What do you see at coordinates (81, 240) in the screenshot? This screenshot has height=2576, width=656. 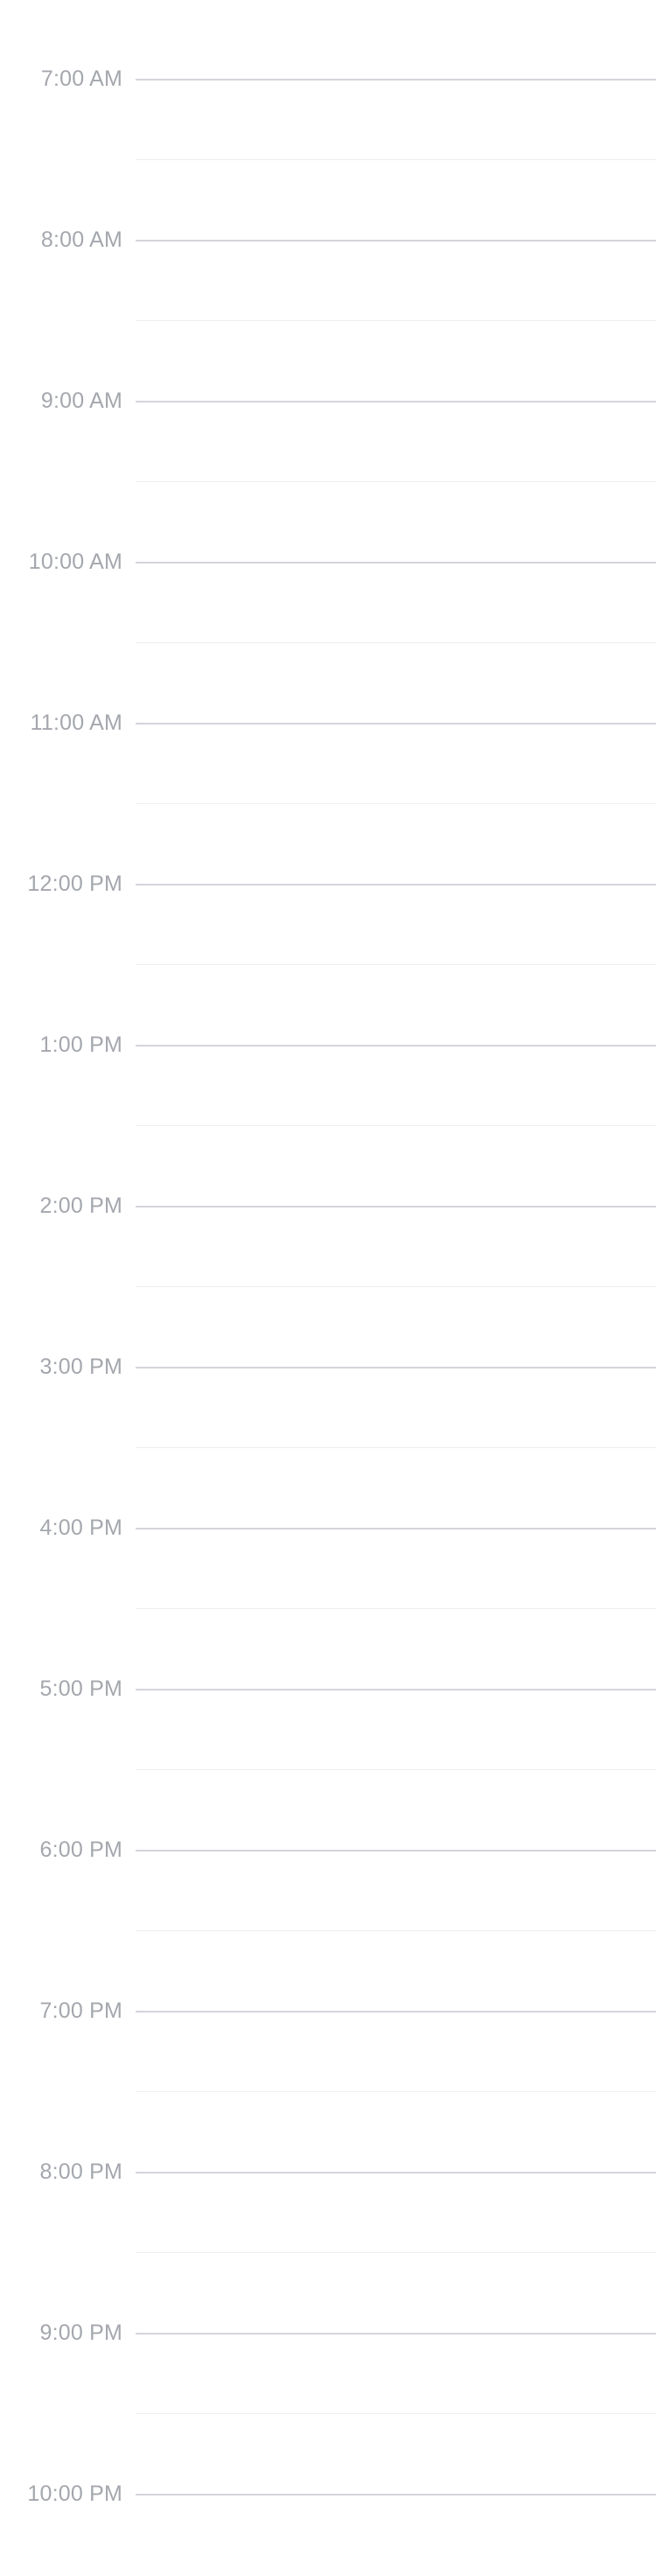 I see `hour-label: 8:00 AM` at bounding box center [81, 240].